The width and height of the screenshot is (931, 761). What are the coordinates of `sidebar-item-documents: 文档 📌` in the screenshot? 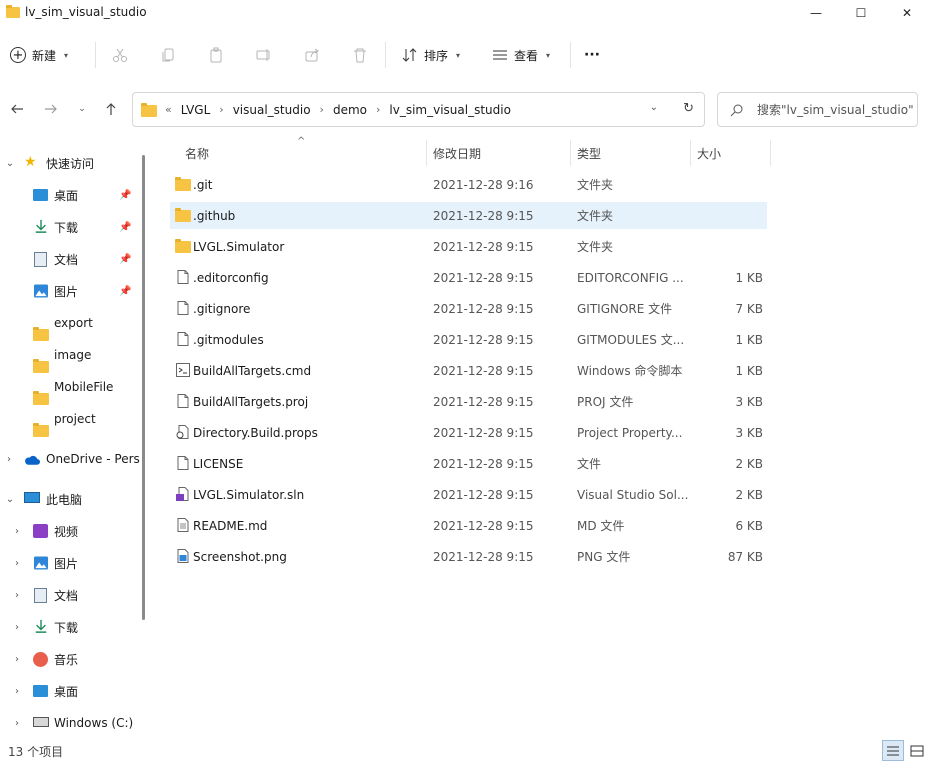 It's located at (75, 259).